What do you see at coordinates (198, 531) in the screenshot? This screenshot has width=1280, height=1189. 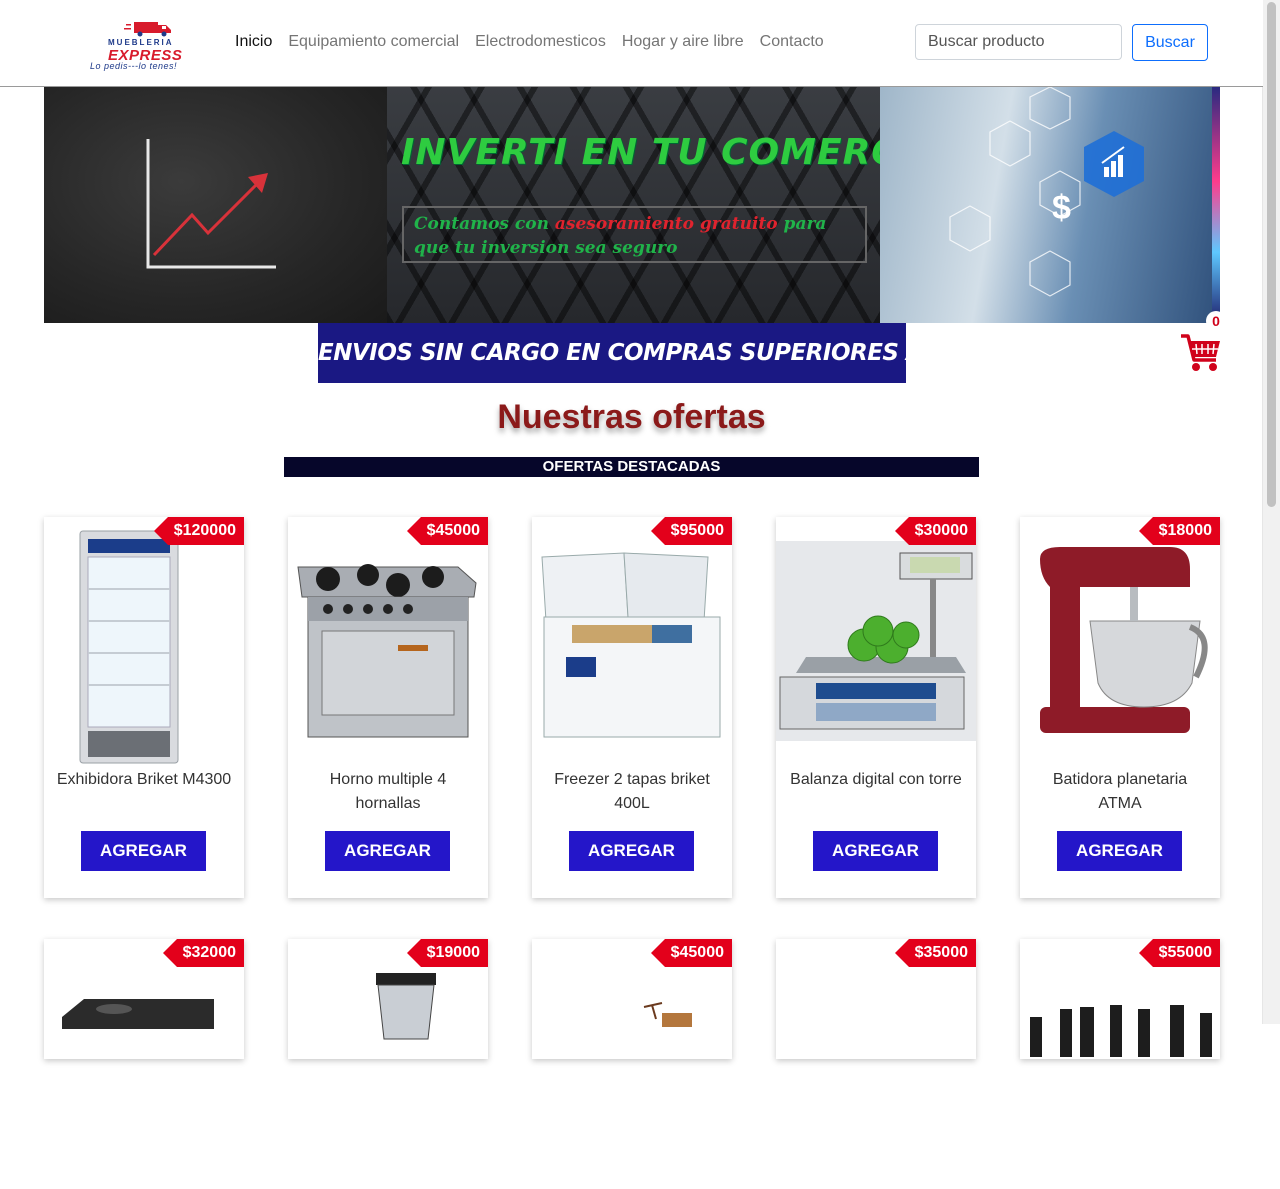 I see `price-tag: $120000` at bounding box center [198, 531].